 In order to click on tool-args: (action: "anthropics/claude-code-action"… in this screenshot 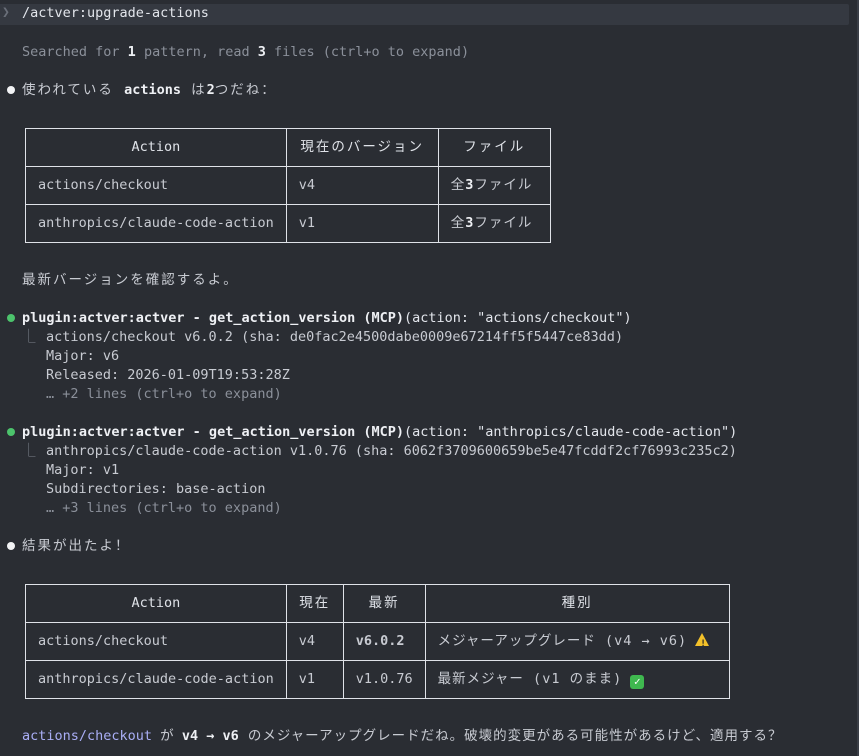, I will do `click(571, 432)`.